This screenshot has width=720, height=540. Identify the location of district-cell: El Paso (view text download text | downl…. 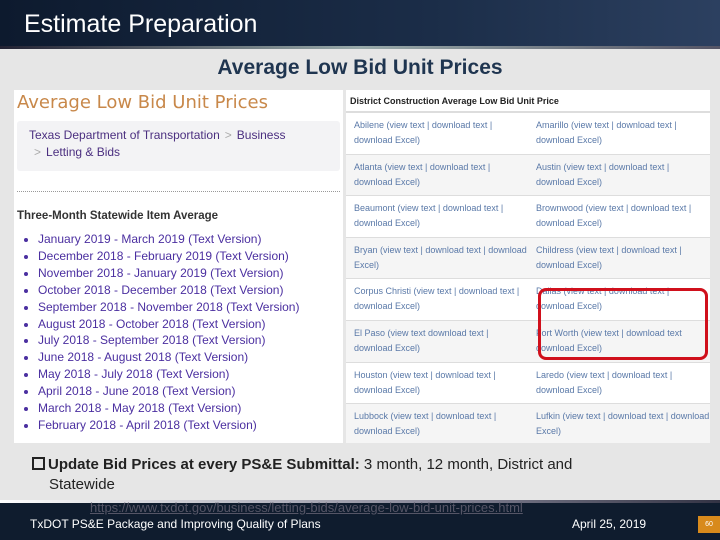
(437, 344).